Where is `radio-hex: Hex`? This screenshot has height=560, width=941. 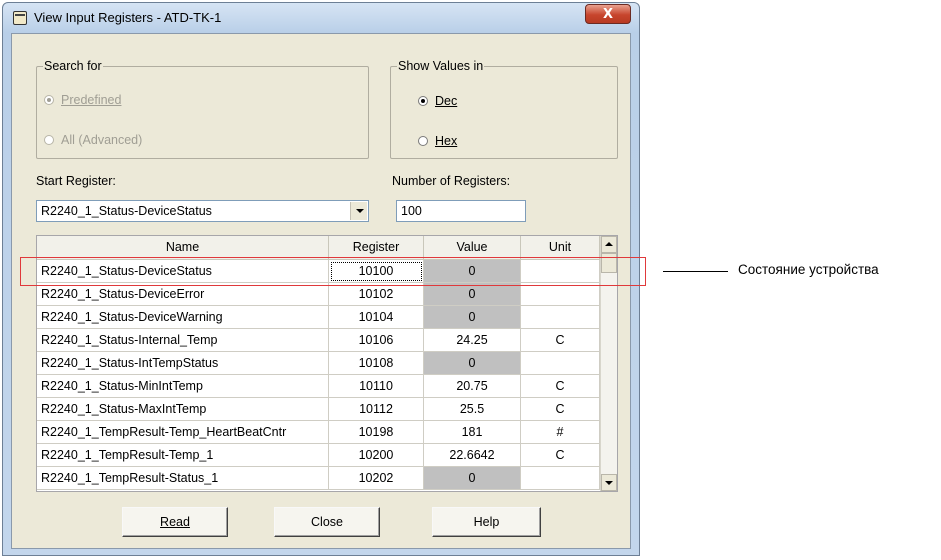 radio-hex: Hex is located at coordinates (437, 141).